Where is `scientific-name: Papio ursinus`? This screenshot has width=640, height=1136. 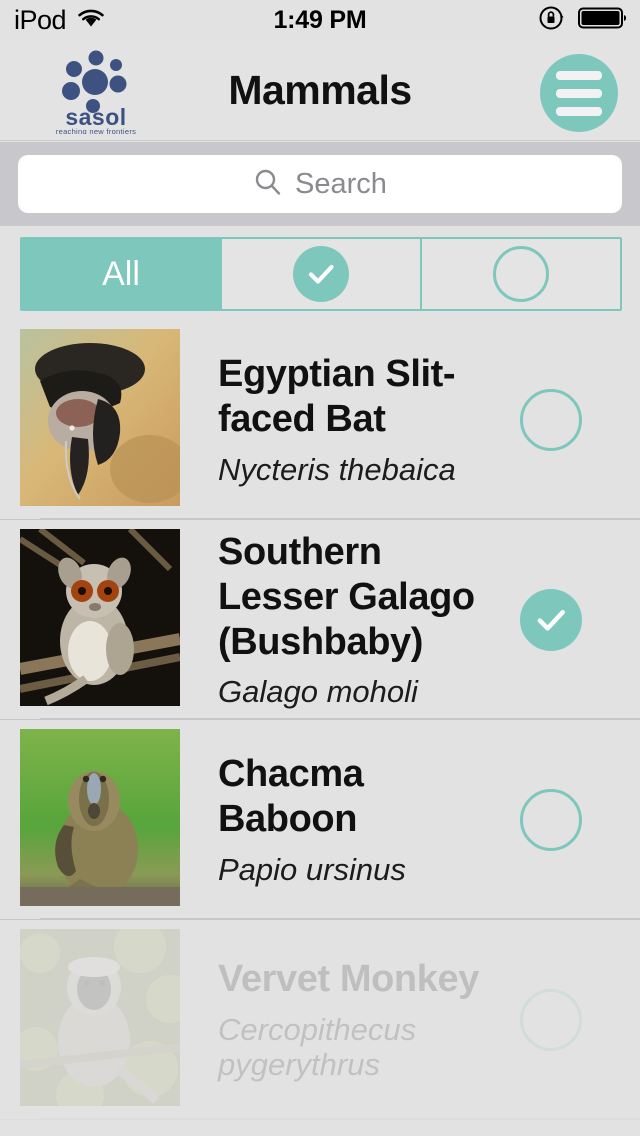 scientific-name: Papio ursinus is located at coordinates (312, 869).